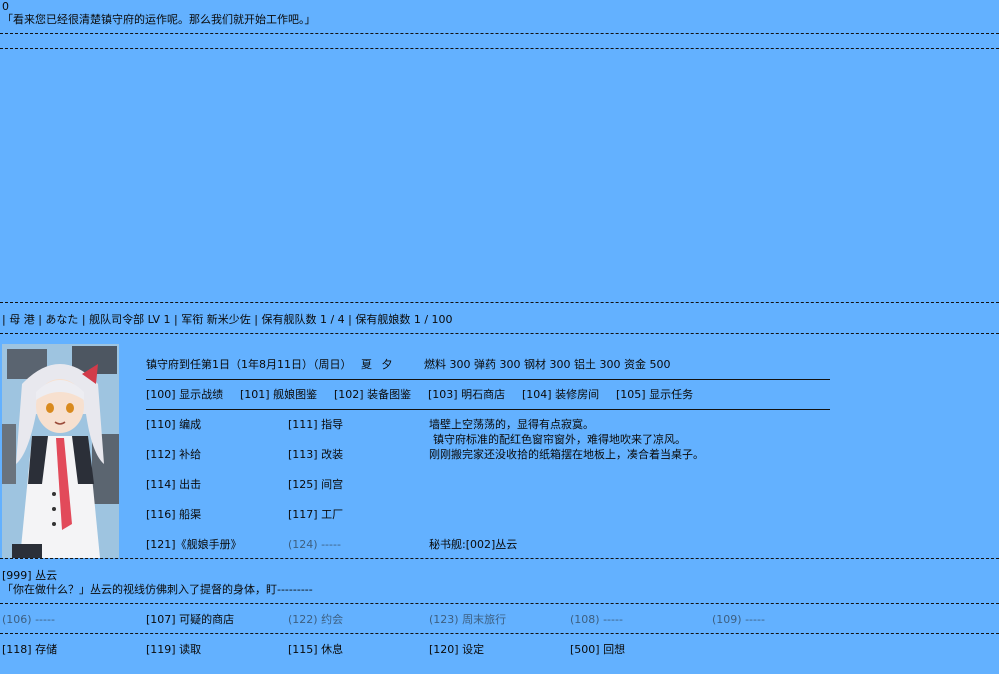 Image resolution: width=999 pixels, height=674 pixels. Describe the element at coordinates (560, 394) in the screenshot. I see `menu-decorate-room-button: [104] 装修房间` at that location.